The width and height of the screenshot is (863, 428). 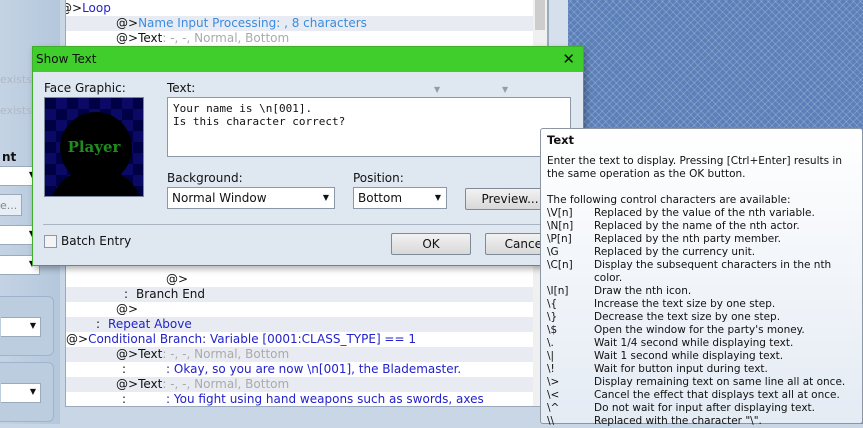 I want to click on list-item: : Repeat Above, so click(x=299, y=324).